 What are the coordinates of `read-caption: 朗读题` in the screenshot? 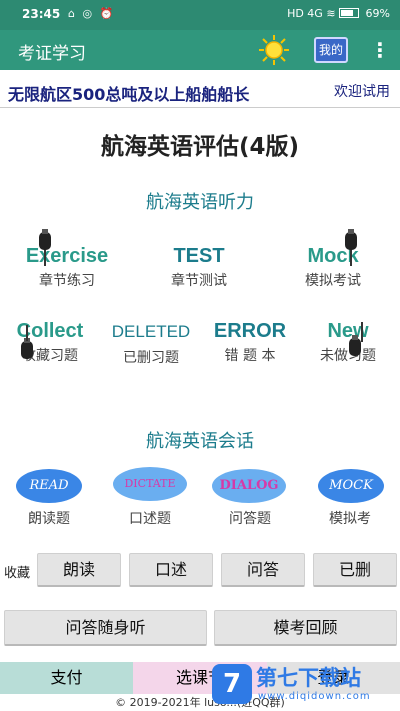 It's located at (49, 519).